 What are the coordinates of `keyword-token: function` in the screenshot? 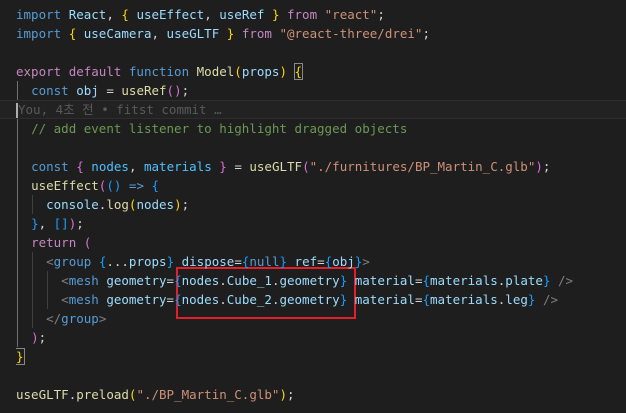 It's located at (159, 71).